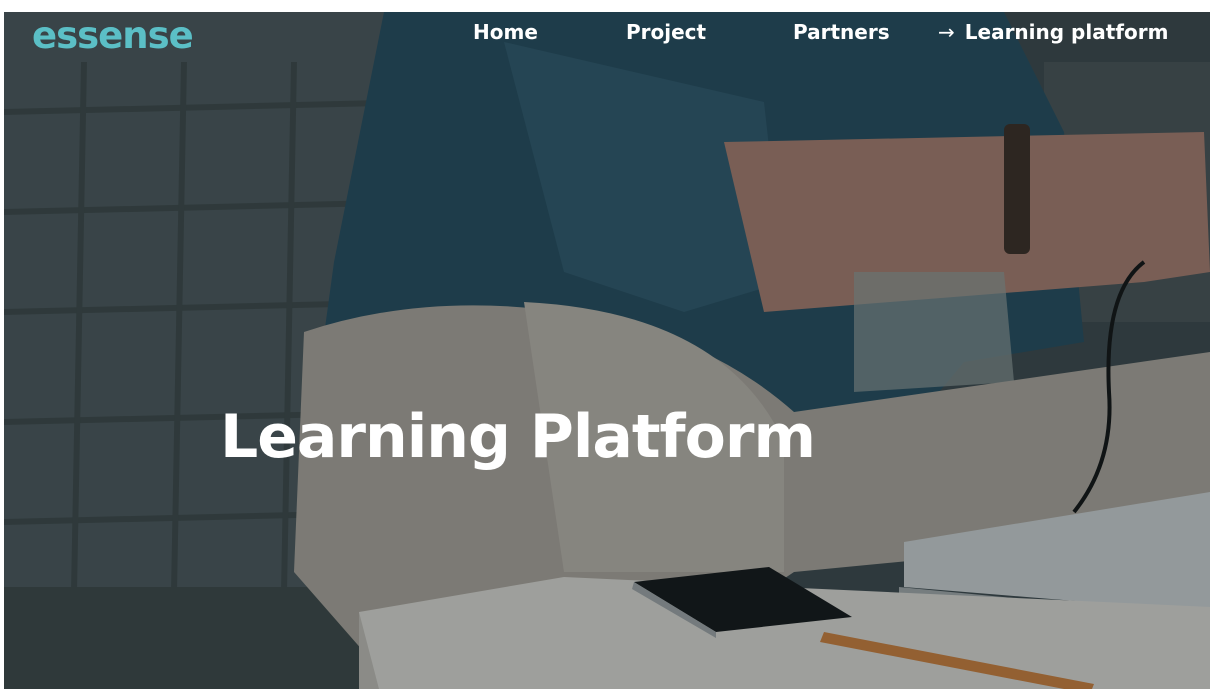  I want to click on brand-logo: essense, so click(113, 35).